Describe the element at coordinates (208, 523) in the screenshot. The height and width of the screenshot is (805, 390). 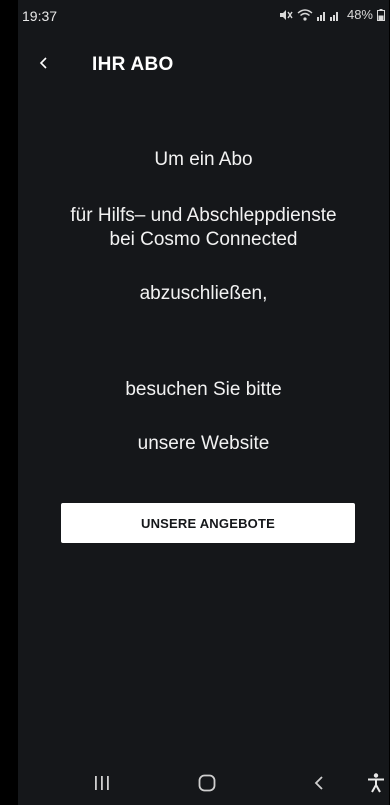
I see `our-offers-button: UNSERE ANGEBOTE` at that location.